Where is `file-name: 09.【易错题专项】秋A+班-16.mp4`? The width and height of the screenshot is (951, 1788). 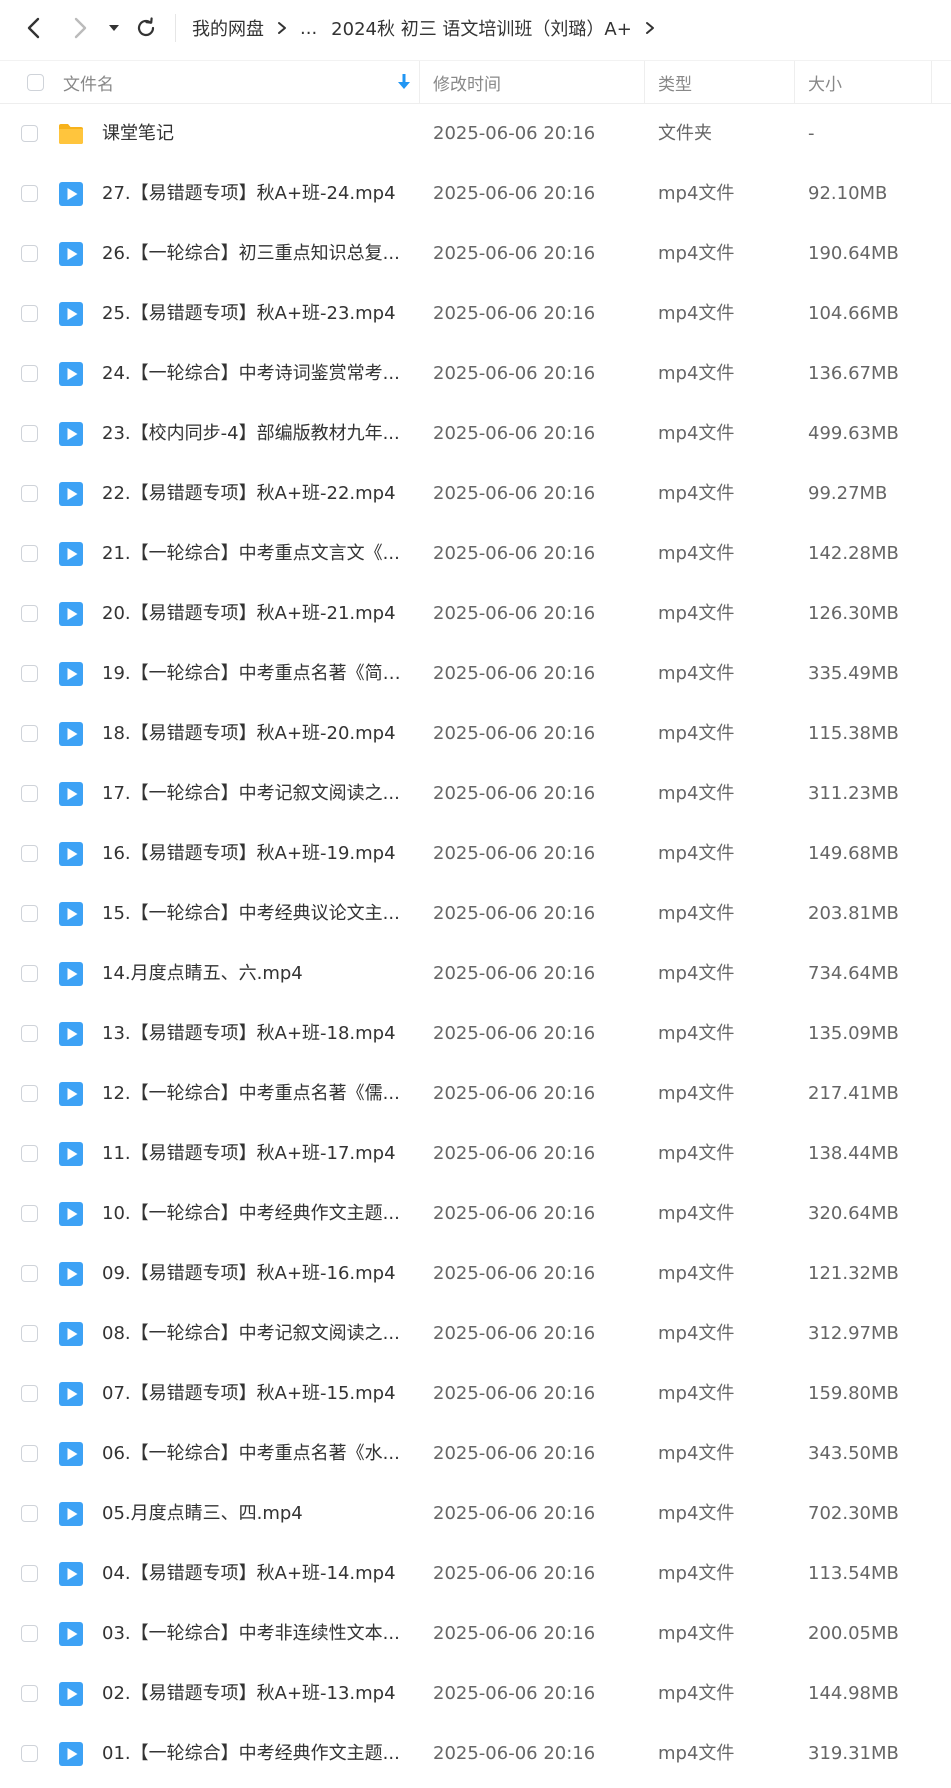
file-name: 09.【易错题专项】秋A+班-16.mp4 is located at coordinates (252, 1274).